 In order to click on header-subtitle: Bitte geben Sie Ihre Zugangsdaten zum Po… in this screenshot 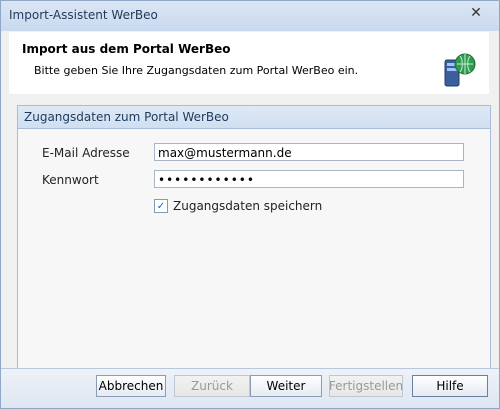, I will do `click(196, 70)`.